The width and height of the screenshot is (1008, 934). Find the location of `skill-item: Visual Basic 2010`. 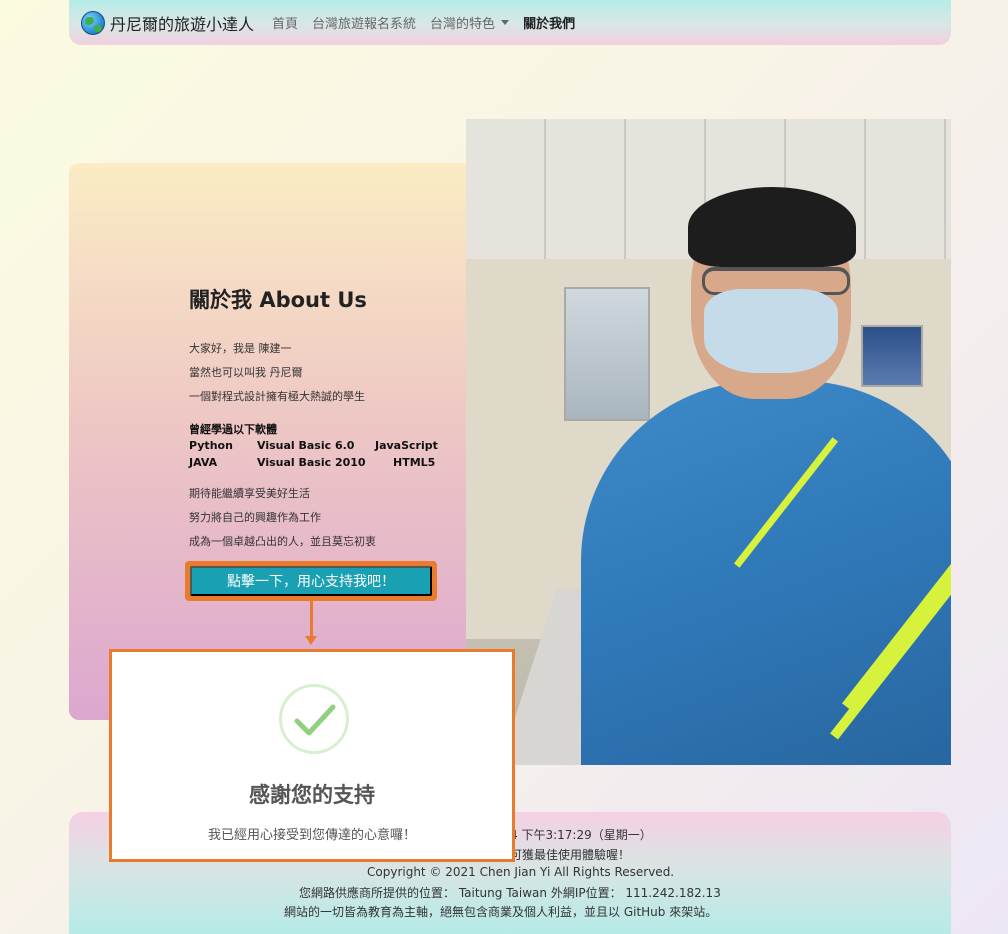

skill-item: Visual Basic 2010 is located at coordinates (311, 462).